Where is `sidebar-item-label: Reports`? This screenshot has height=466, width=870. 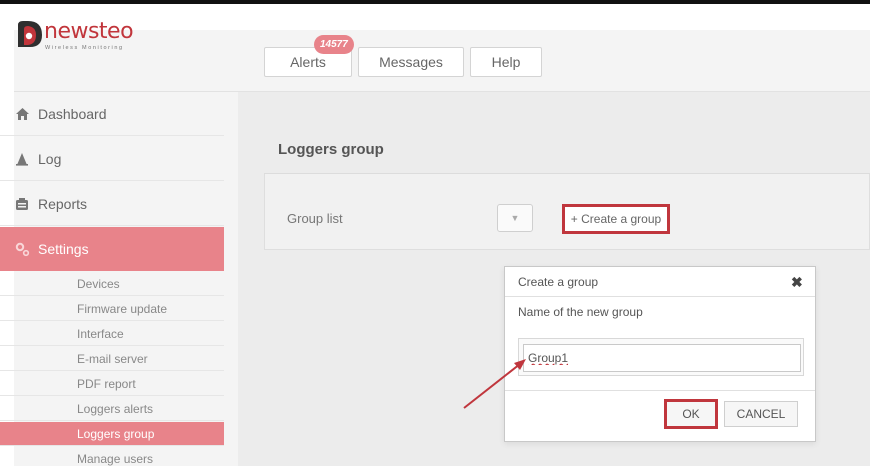 sidebar-item-label: Reports is located at coordinates (63, 203).